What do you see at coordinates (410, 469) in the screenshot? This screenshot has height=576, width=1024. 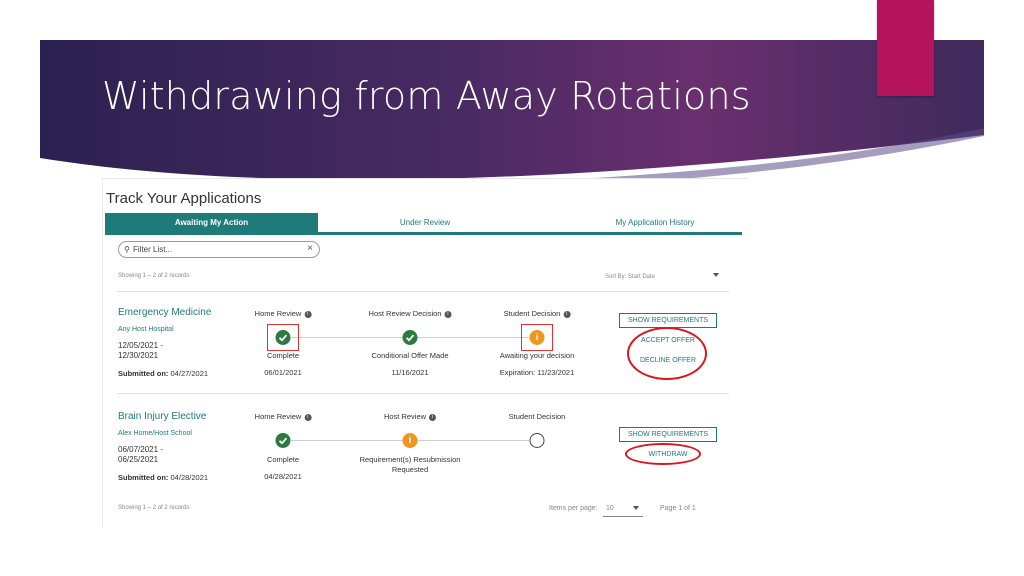 I see `step-date: Requested` at bounding box center [410, 469].